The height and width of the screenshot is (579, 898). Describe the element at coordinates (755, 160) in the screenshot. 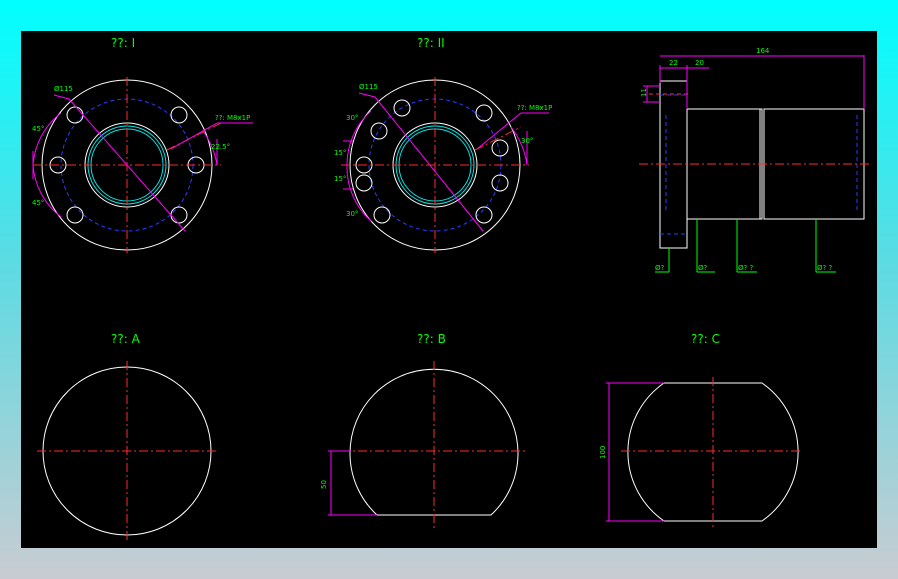

I see `side-view: 22 20 164 11 Ø? Ø? Ø? ? Ø? ?` at that location.